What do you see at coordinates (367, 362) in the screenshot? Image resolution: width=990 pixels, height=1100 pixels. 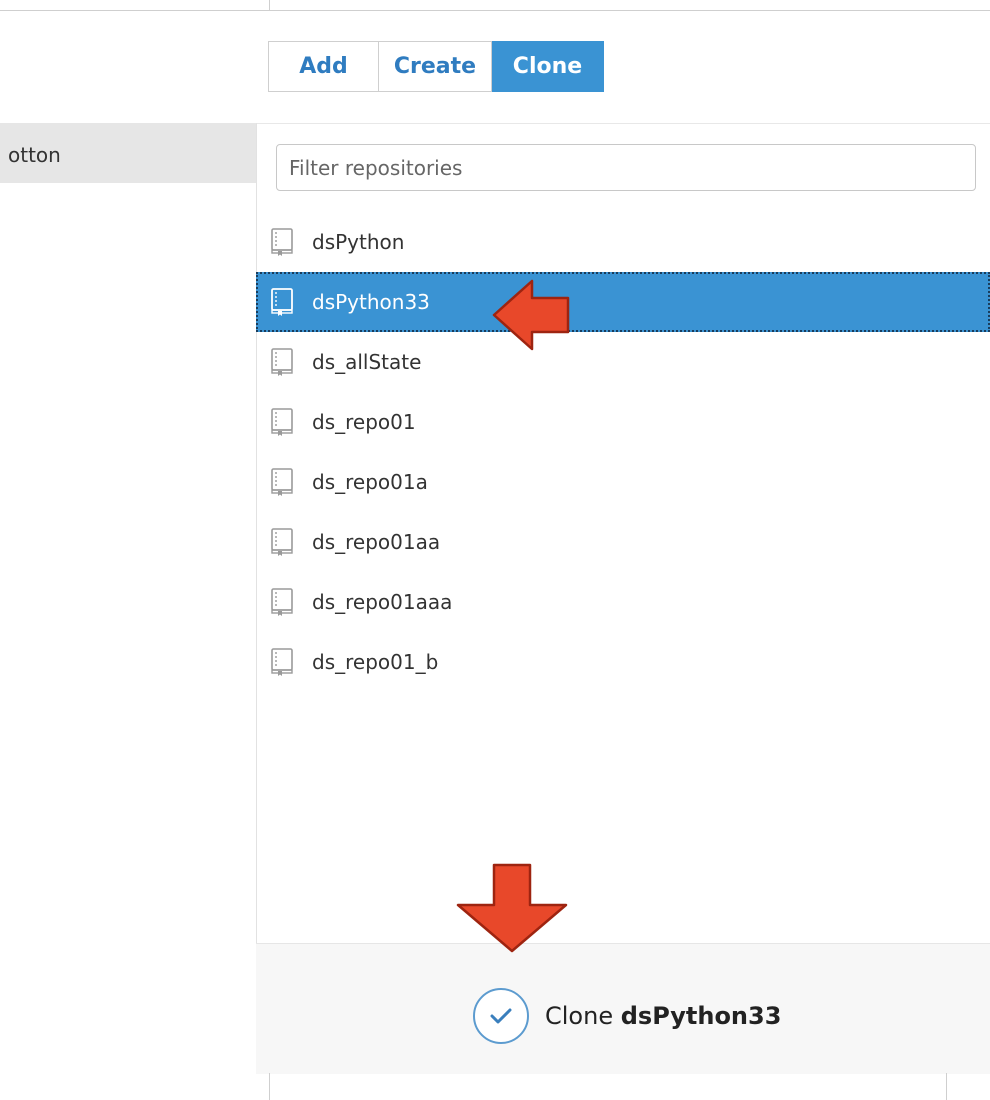 I see `repo-name: ds_allState` at bounding box center [367, 362].